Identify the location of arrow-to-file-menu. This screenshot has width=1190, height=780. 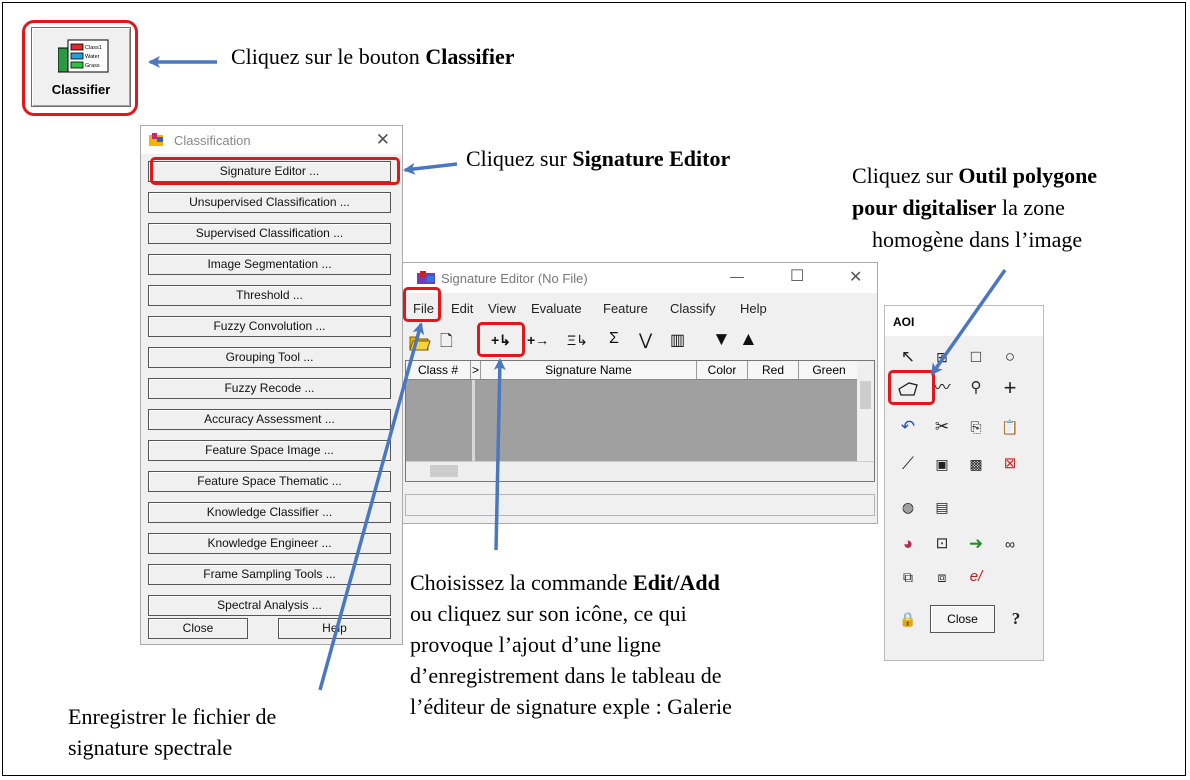
(371, 506).